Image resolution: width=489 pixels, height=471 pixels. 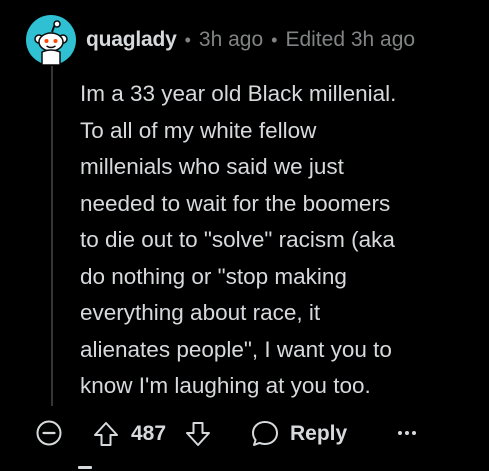 What do you see at coordinates (238, 93) in the screenshot?
I see `comment-body-line: Im a 33 year old Black millenial.` at bounding box center [238, 93].